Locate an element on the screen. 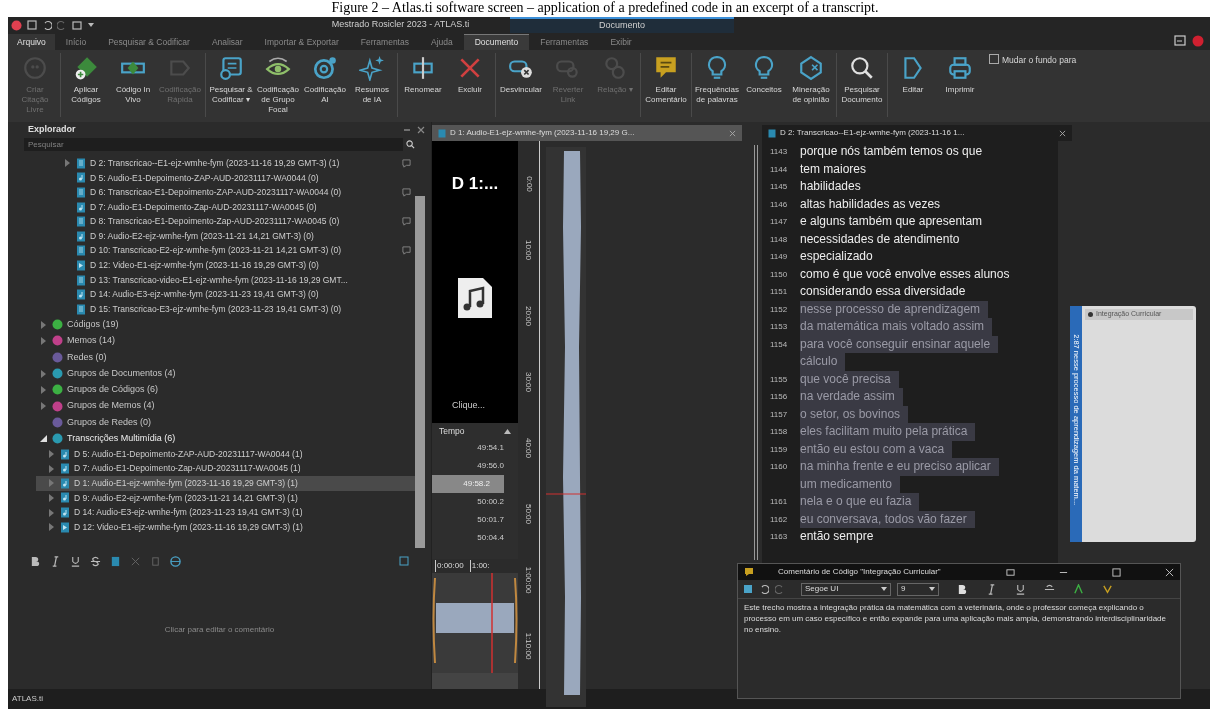 The height and width of the screenshot is (709, 1210). transcript-line: tem maiores is located at coordinates (834, 169).